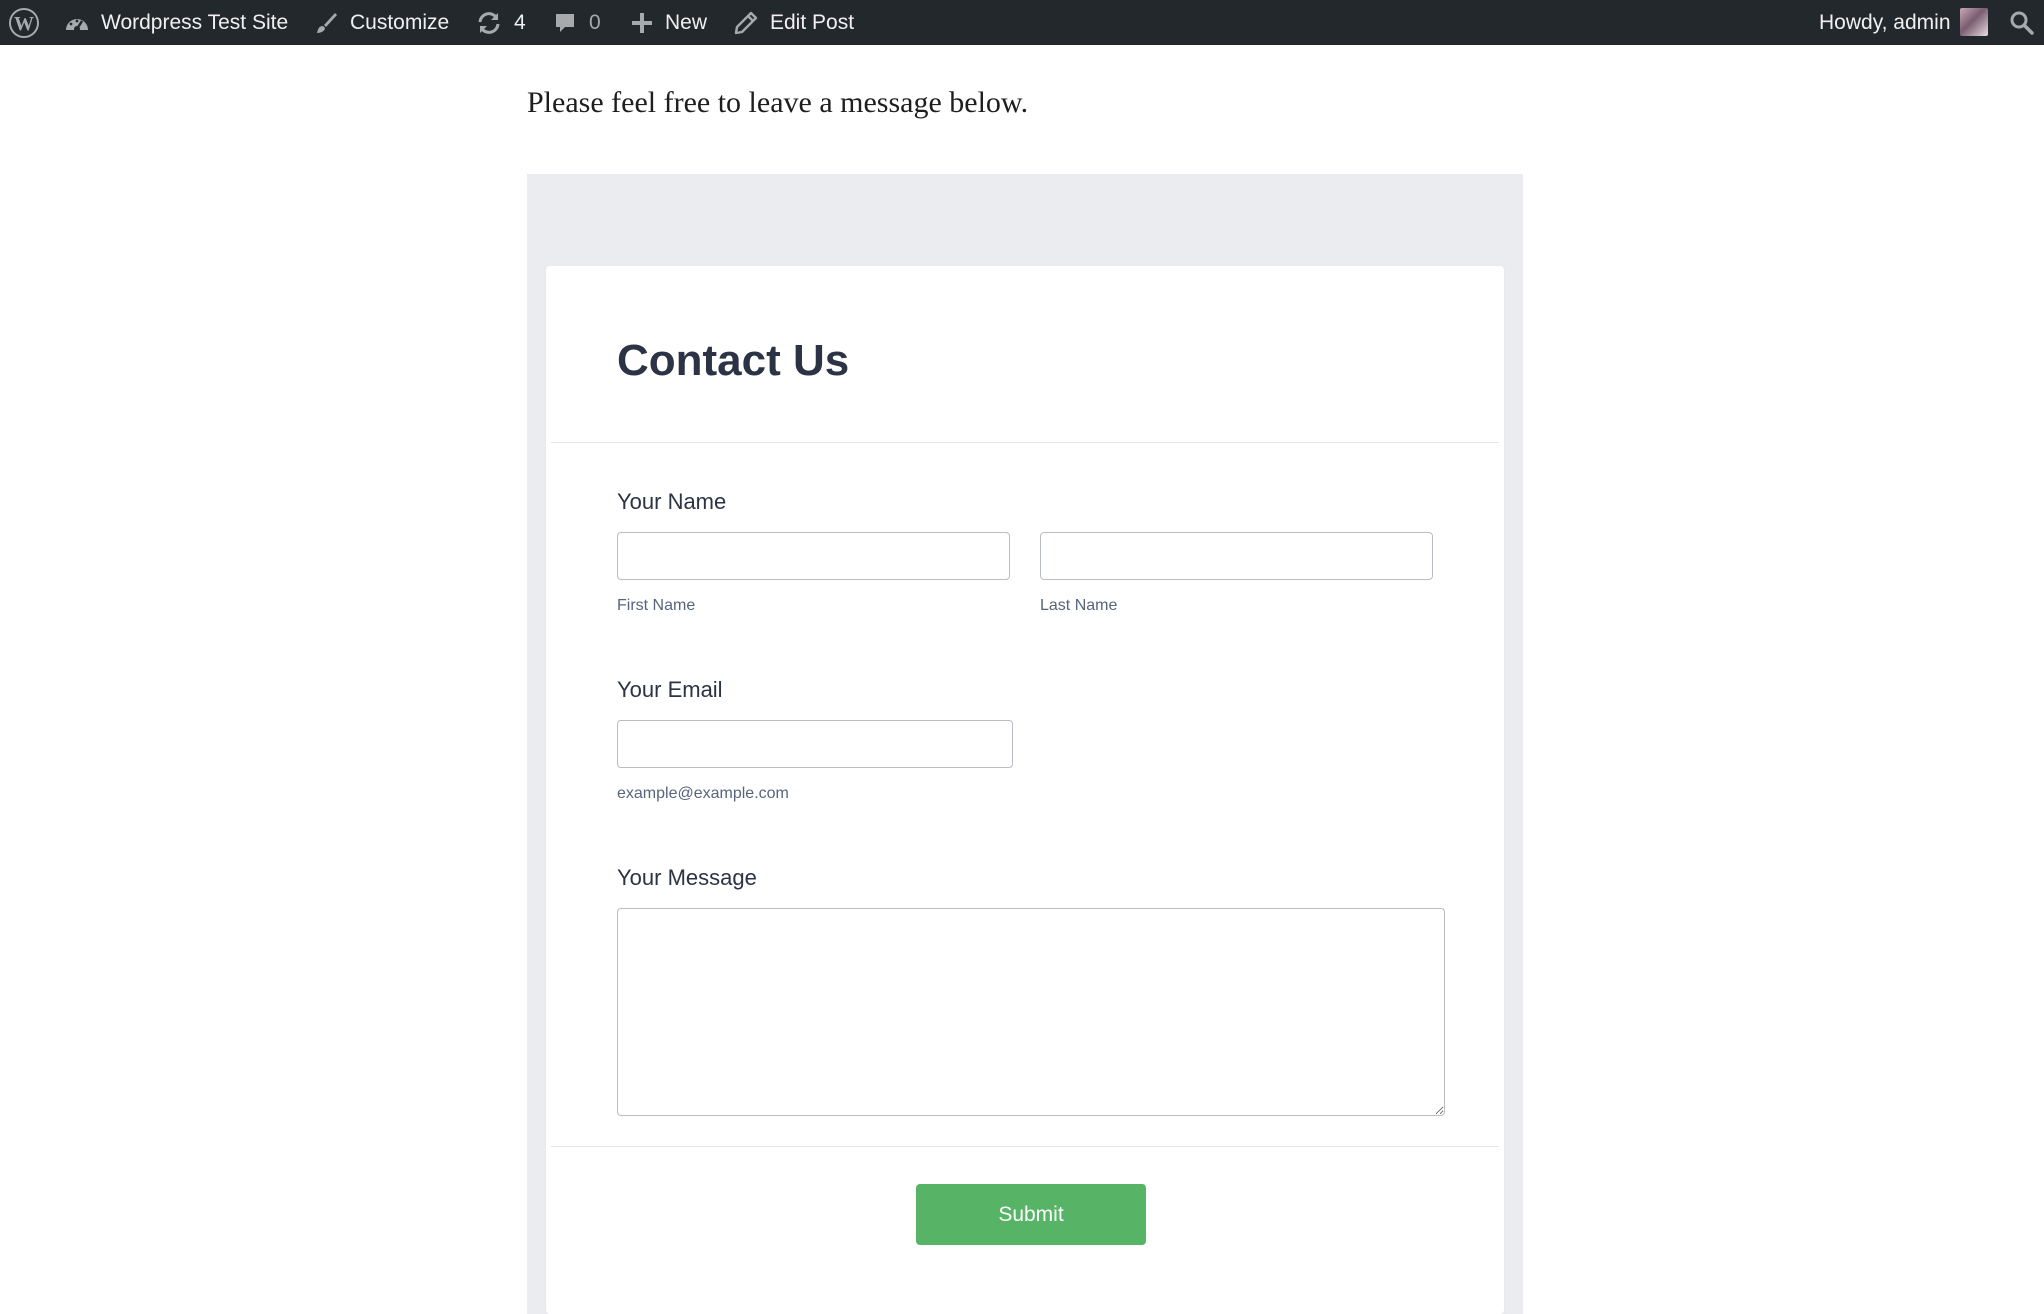 This screenshot has height=1314, width=2044. Describe the element at coordinates (1974, 22) in the screenshot. I see `avatar` at that location.